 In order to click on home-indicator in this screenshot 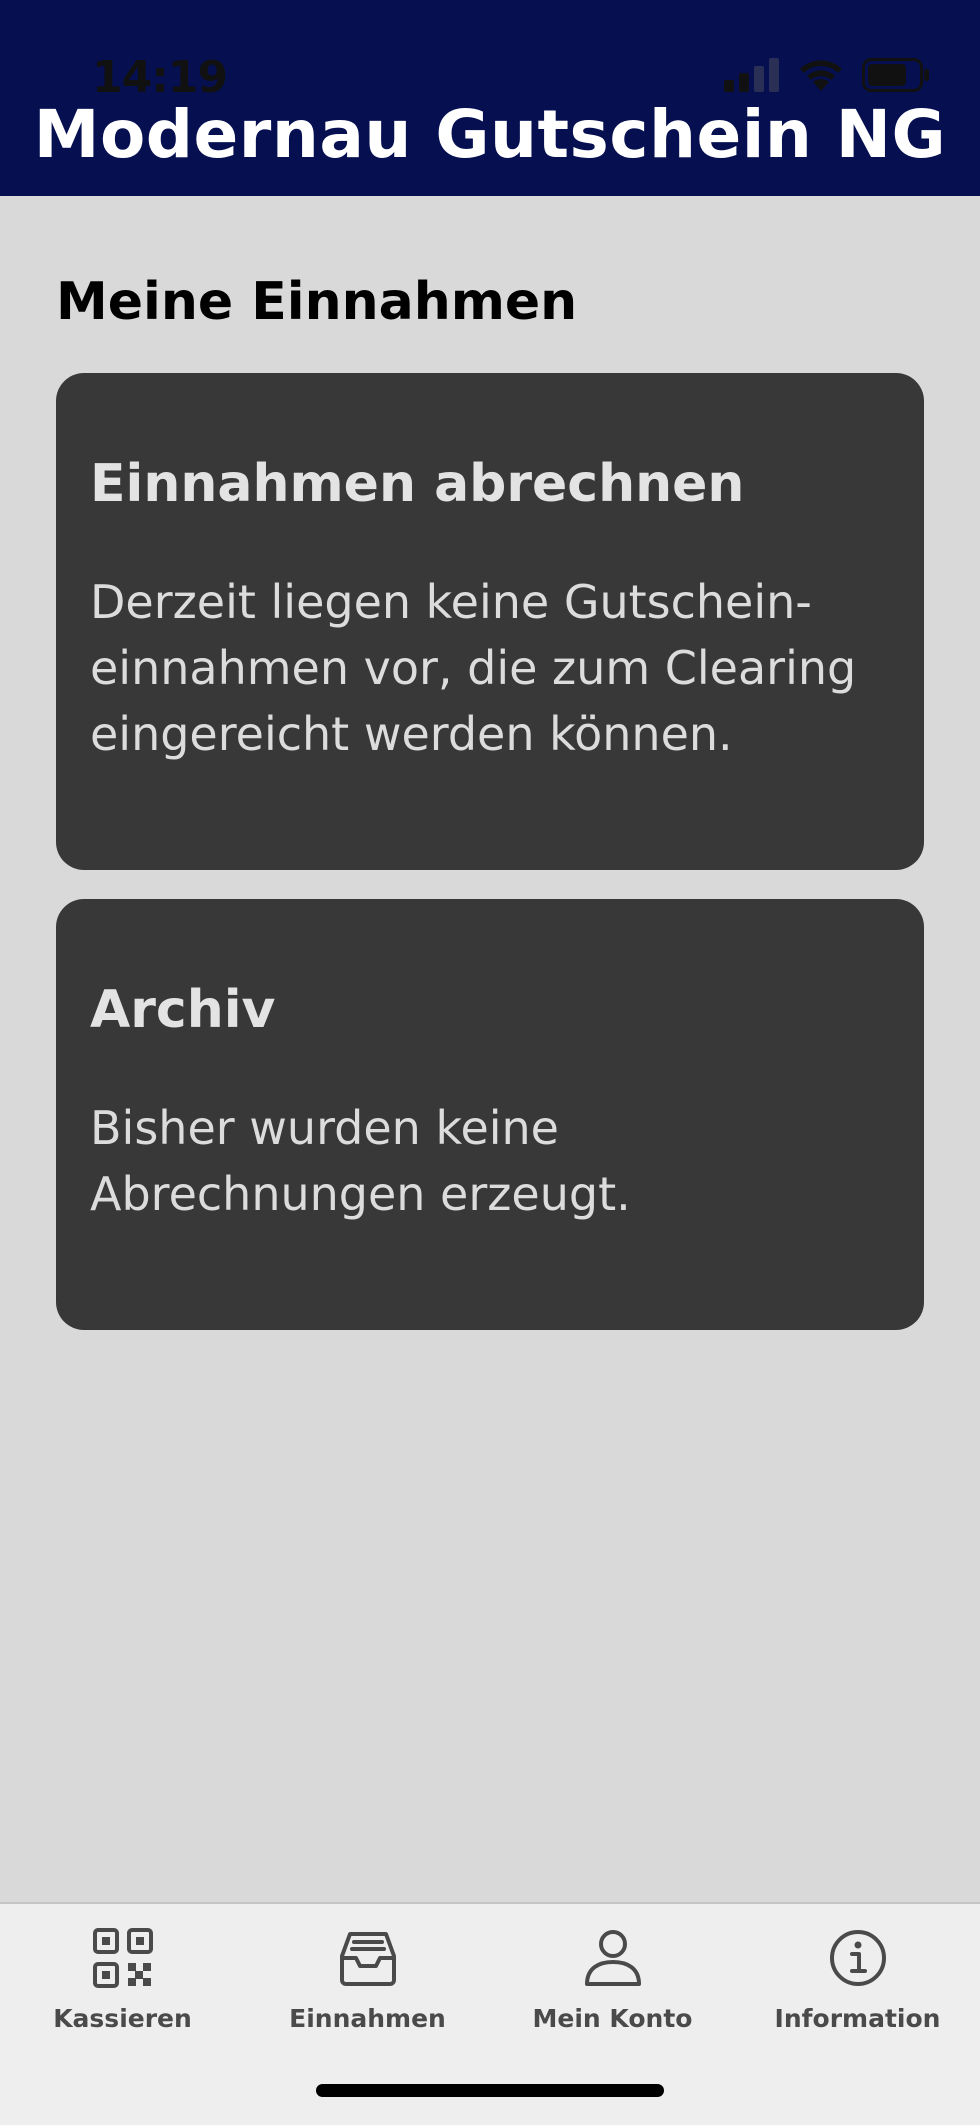, I will do `click(490, 2090)`.